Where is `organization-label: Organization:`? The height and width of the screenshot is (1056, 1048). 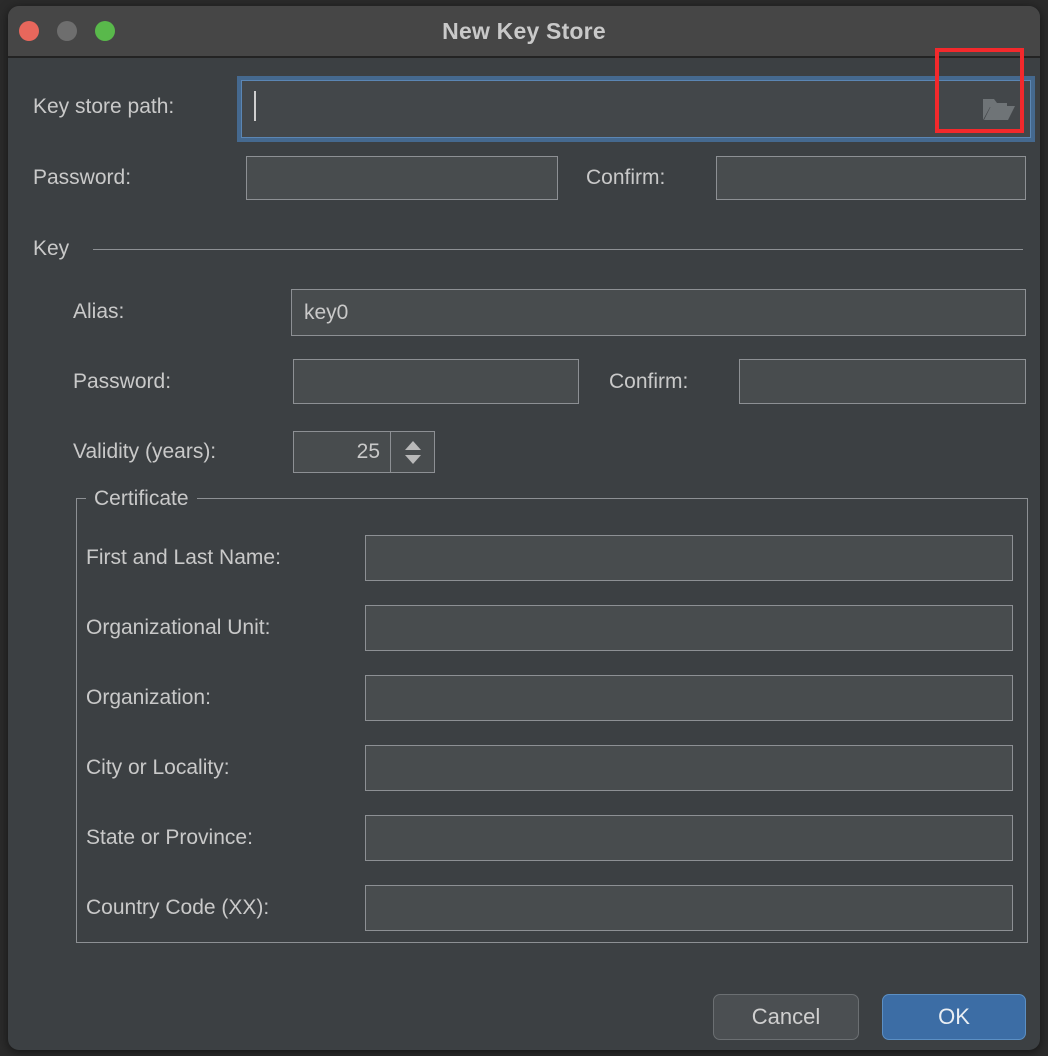 organization-label: Organization: is located at coordinates (148, 697).